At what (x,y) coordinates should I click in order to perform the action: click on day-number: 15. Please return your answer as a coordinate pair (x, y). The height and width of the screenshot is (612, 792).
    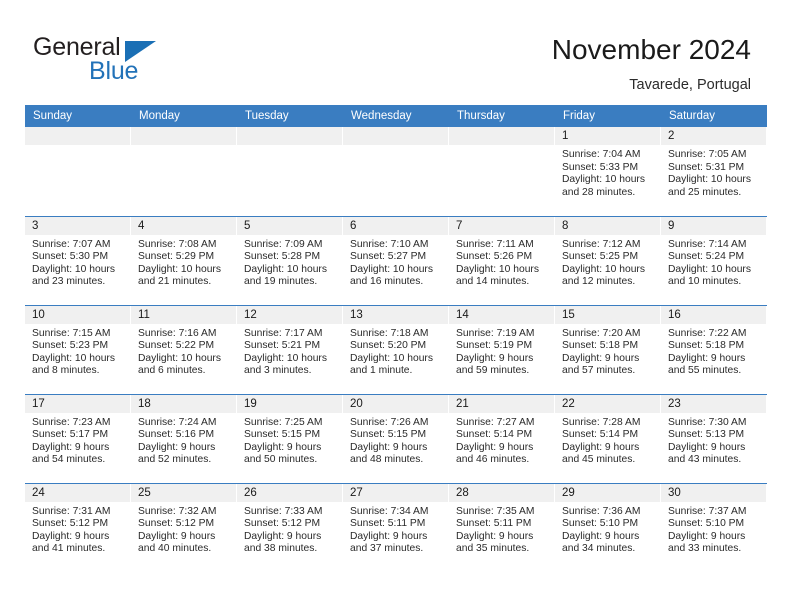
    Looking at the image, I should click on (608, 314).